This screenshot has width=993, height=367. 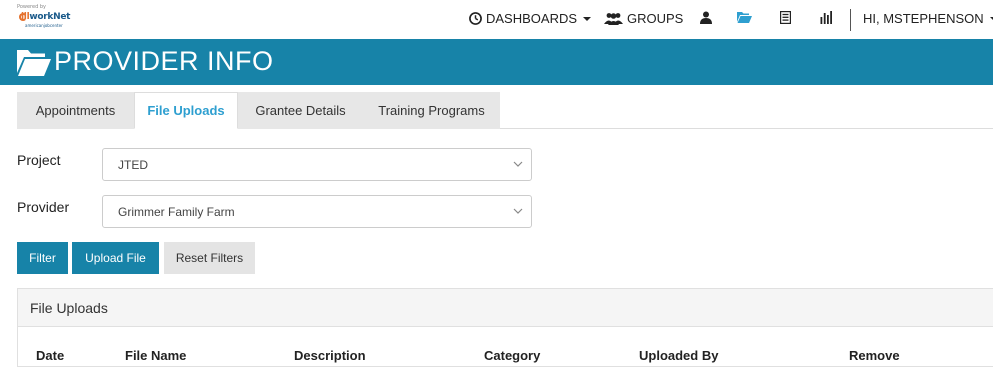 I want to click on tab-file-uploads: File Uploads, so click(x=186, y=110).